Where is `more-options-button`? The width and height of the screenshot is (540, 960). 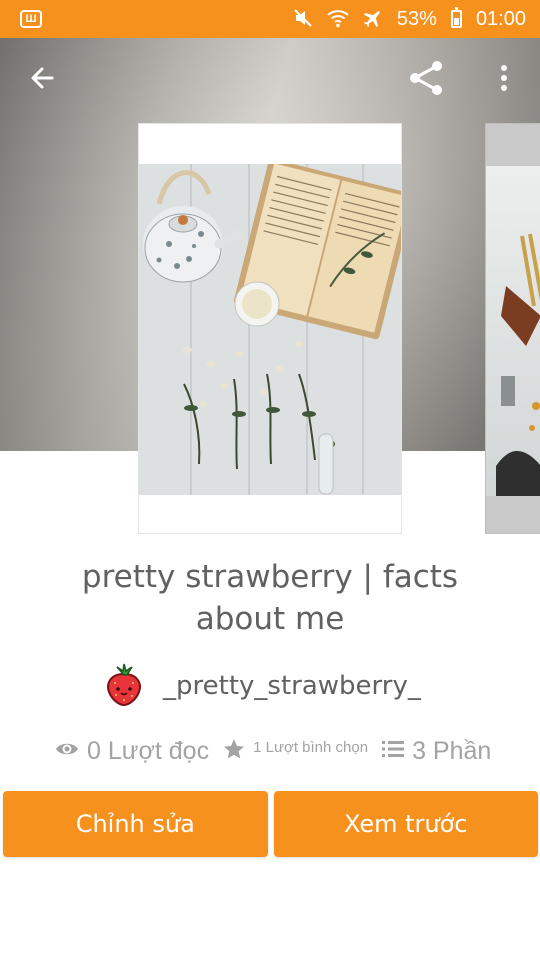
more-options-button is located at coordinates (504, 80).